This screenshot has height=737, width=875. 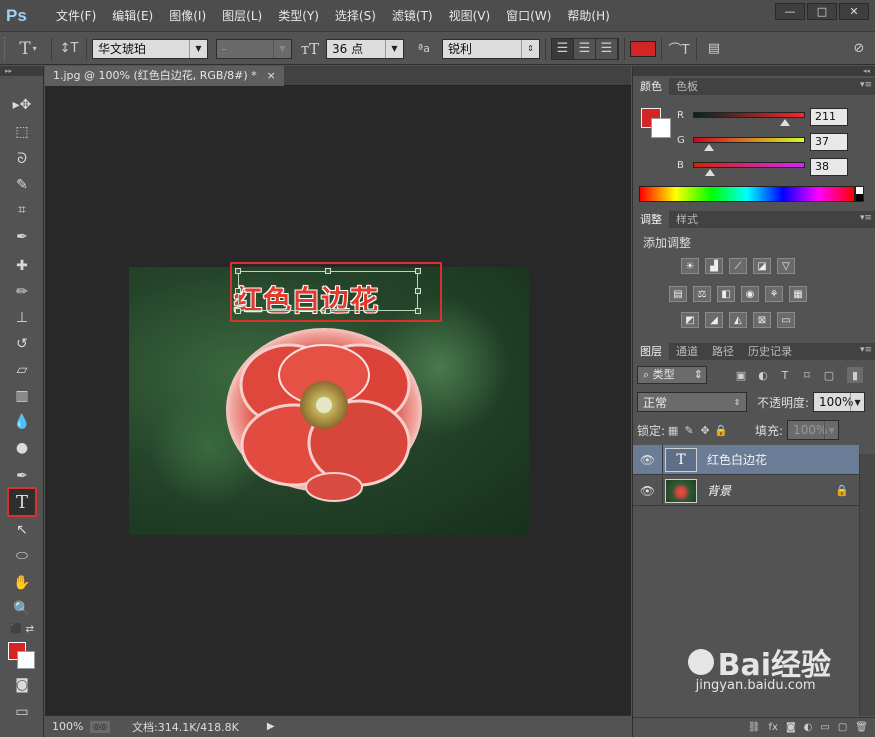 I want to click on curves-icon: ⟋, so click(x=738, y=266).